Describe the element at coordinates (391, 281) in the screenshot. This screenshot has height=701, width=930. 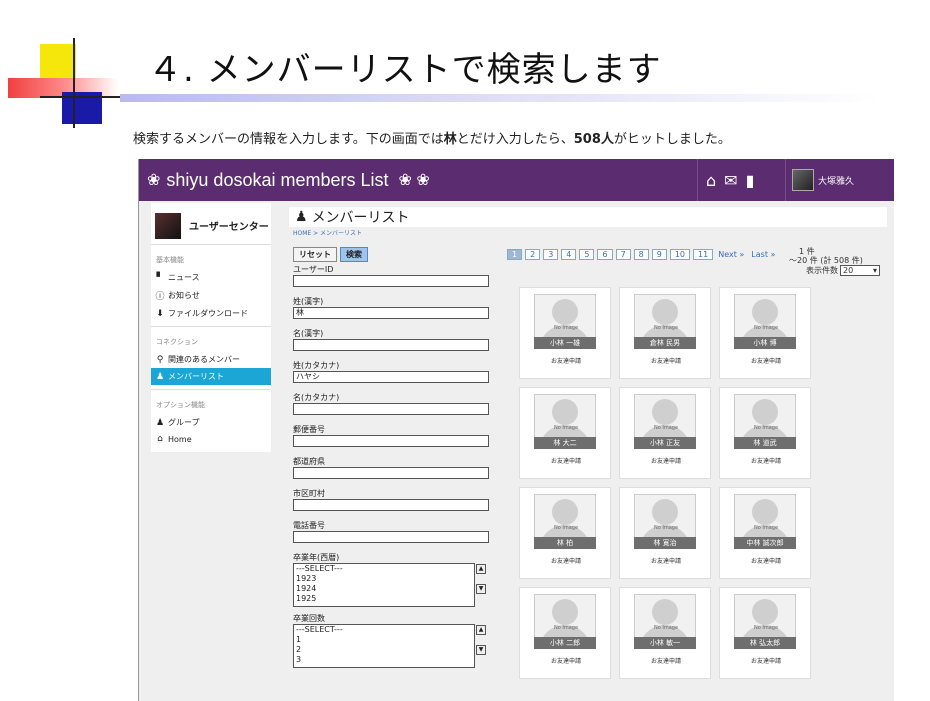
I see `user-id-input` at that location.